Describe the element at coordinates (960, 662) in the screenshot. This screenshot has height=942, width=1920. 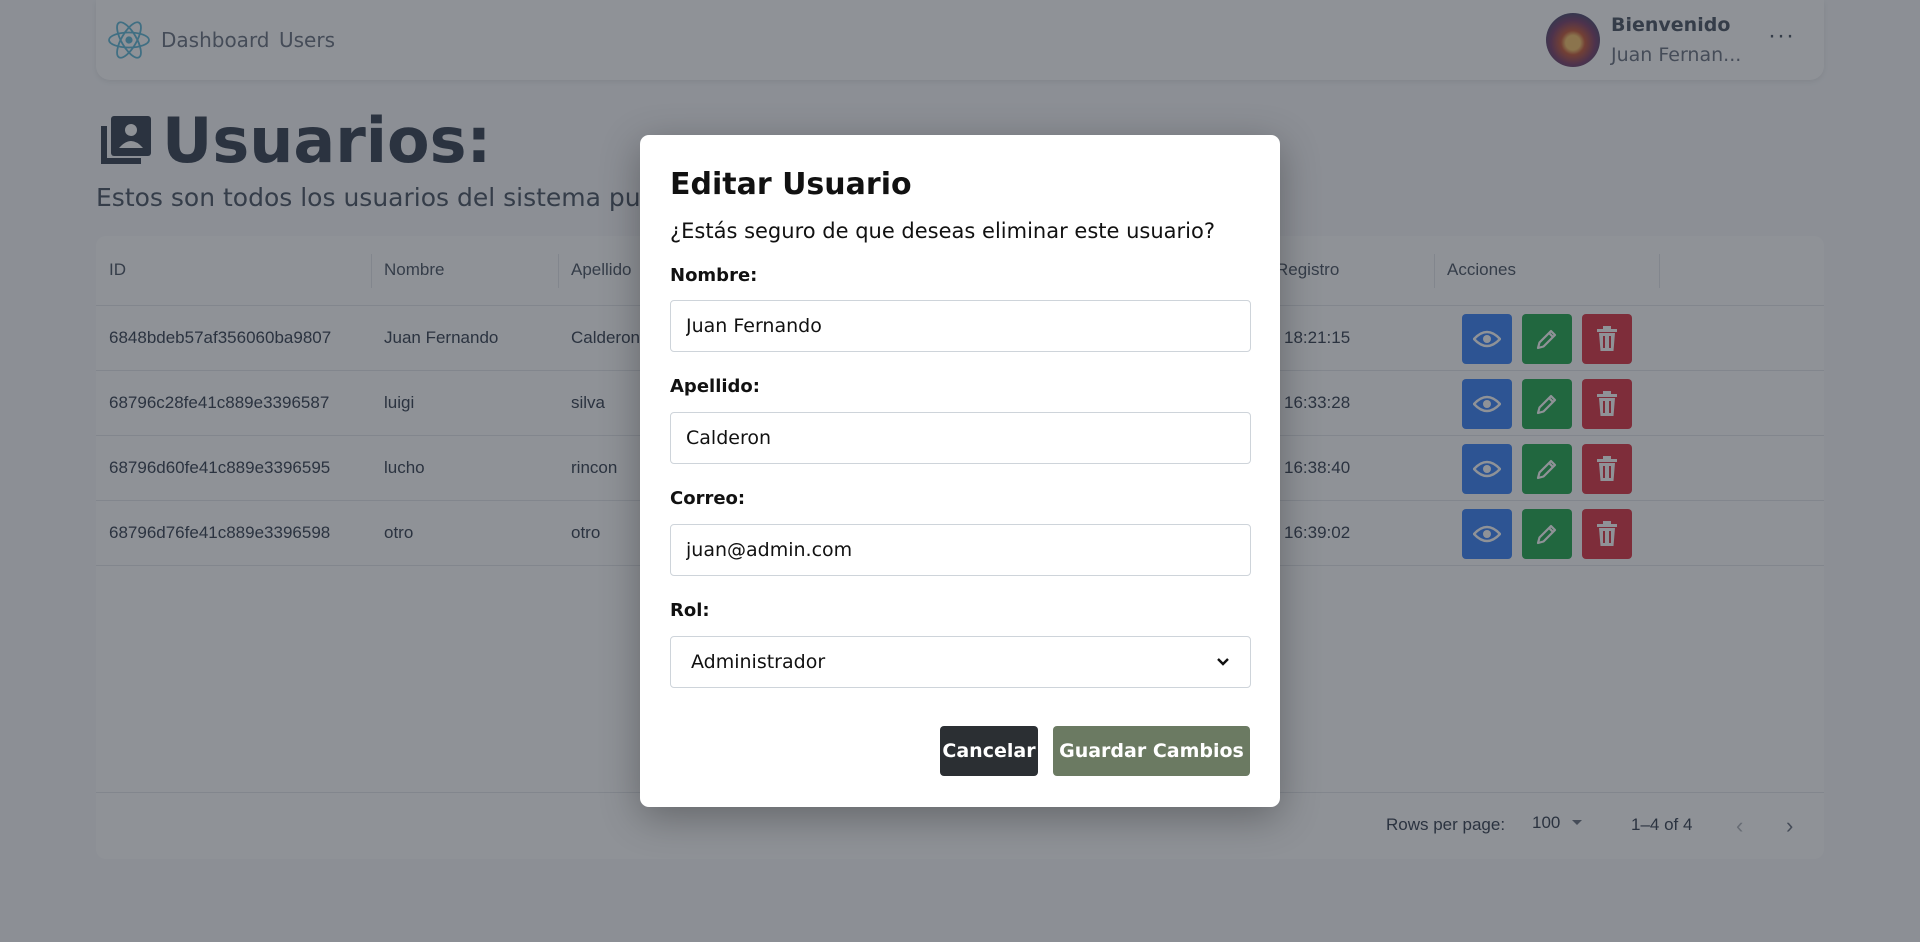
I see `rol-select: Administrador` at that location.